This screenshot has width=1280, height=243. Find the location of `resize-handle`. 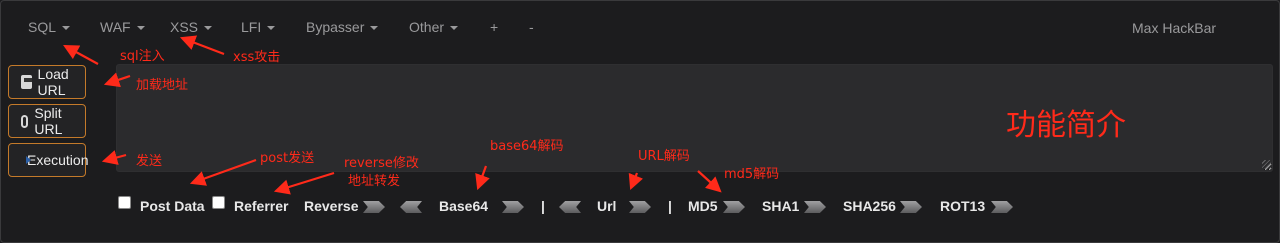

resize-handle is located at coordinates (1266, 164).